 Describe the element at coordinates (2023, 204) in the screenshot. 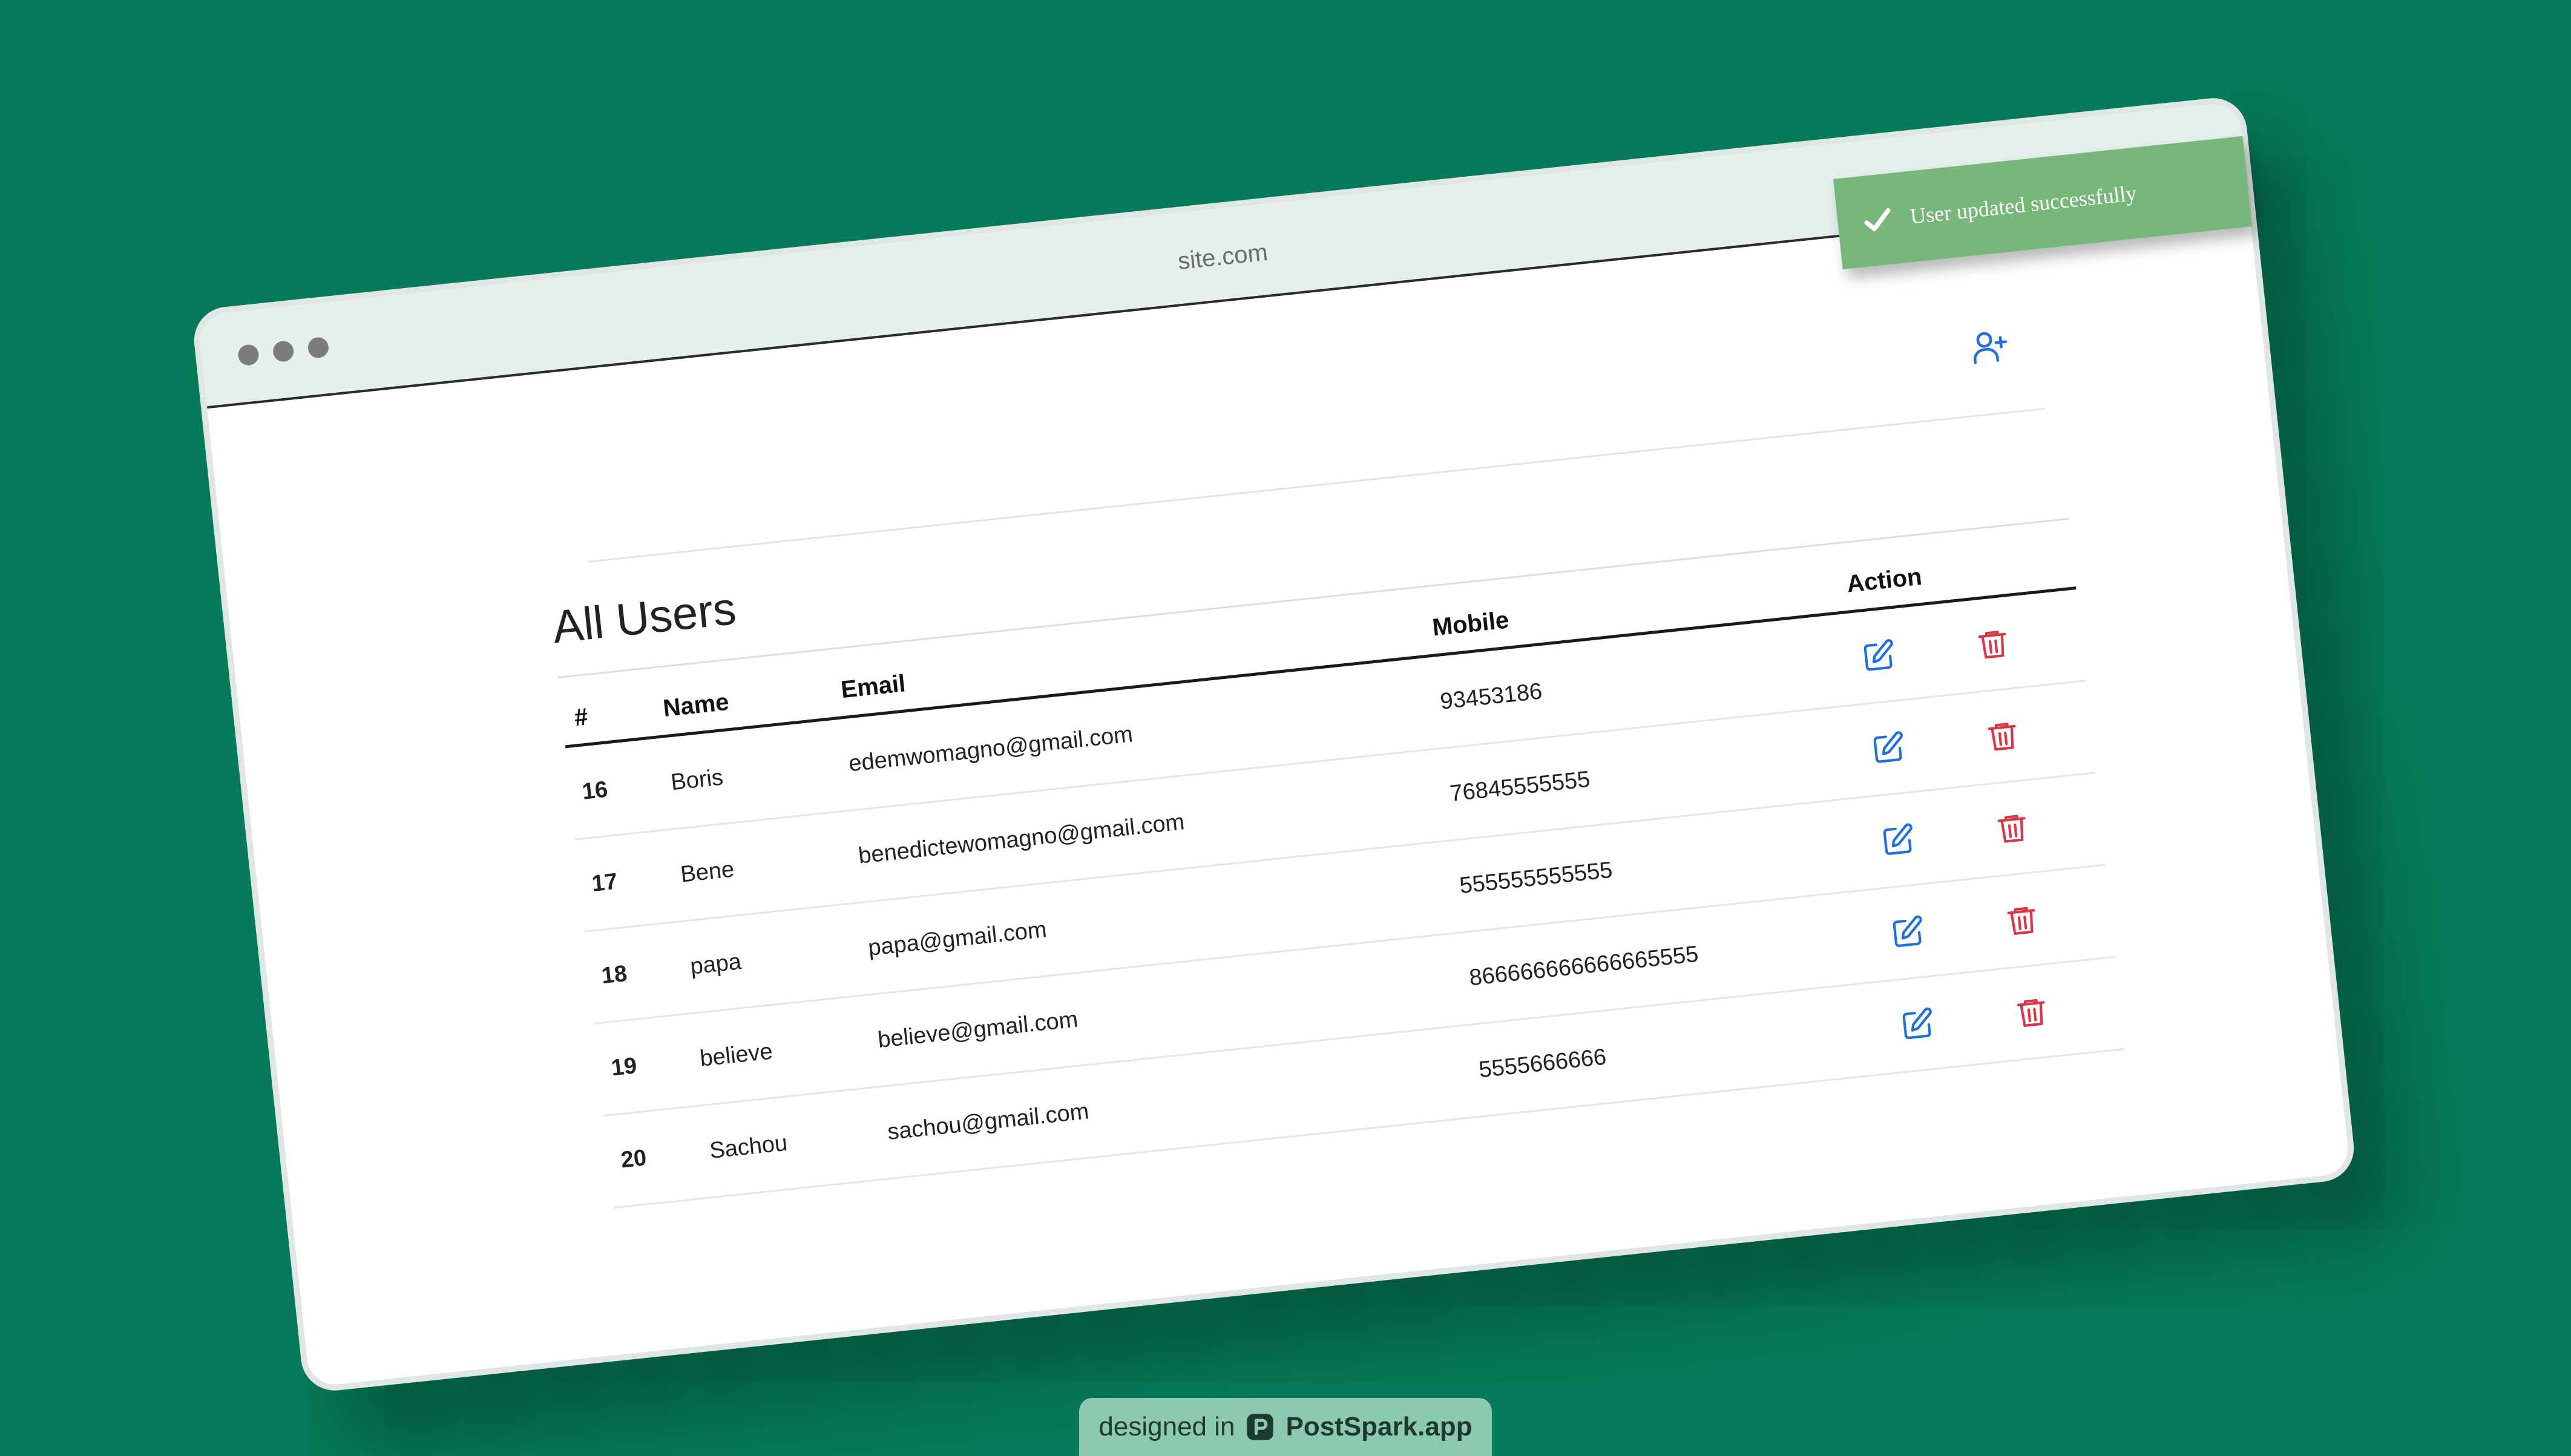

I see `toast-message: User updated successfully` at that location.